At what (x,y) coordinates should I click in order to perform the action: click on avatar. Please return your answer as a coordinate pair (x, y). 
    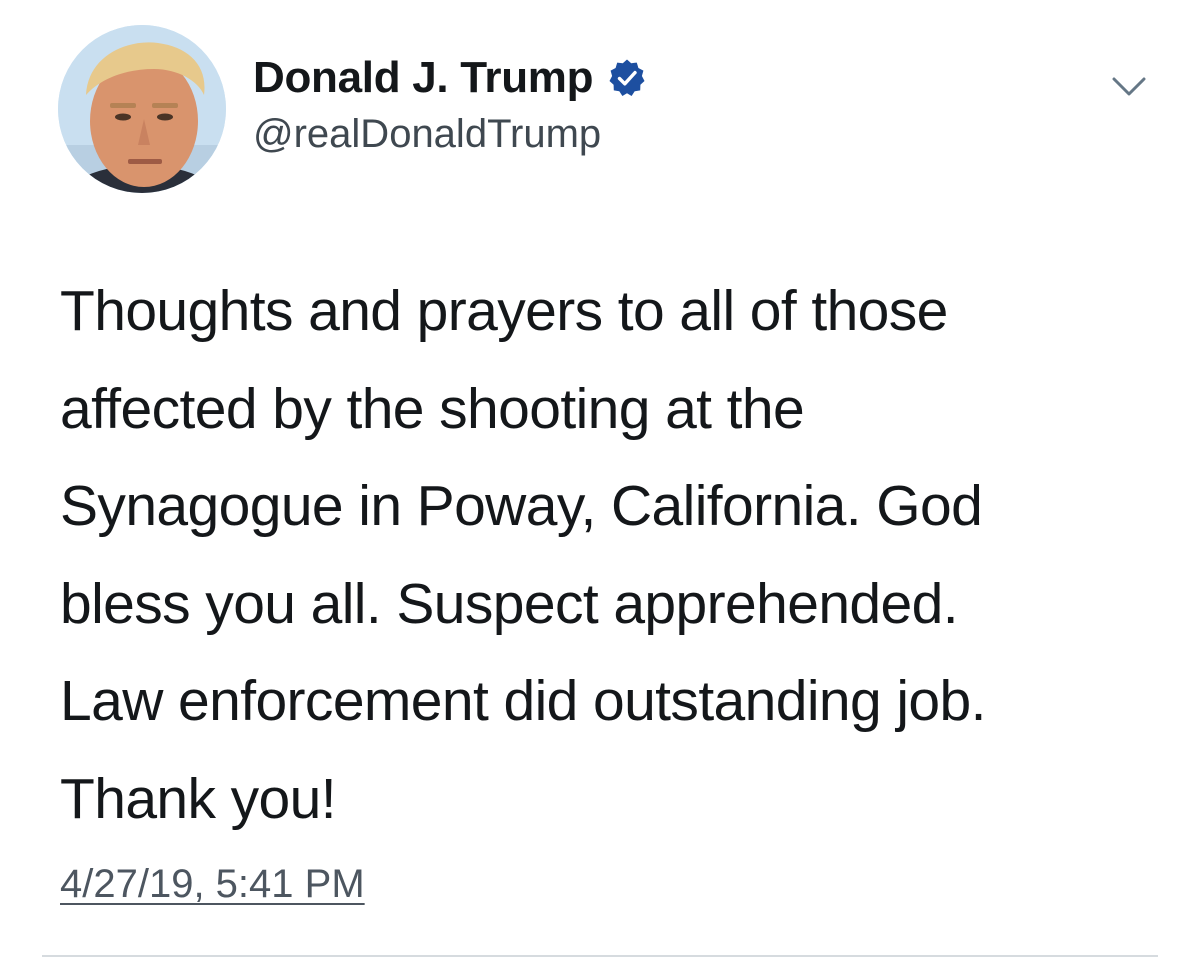
    Looking at the image, I should click on (142, 109).